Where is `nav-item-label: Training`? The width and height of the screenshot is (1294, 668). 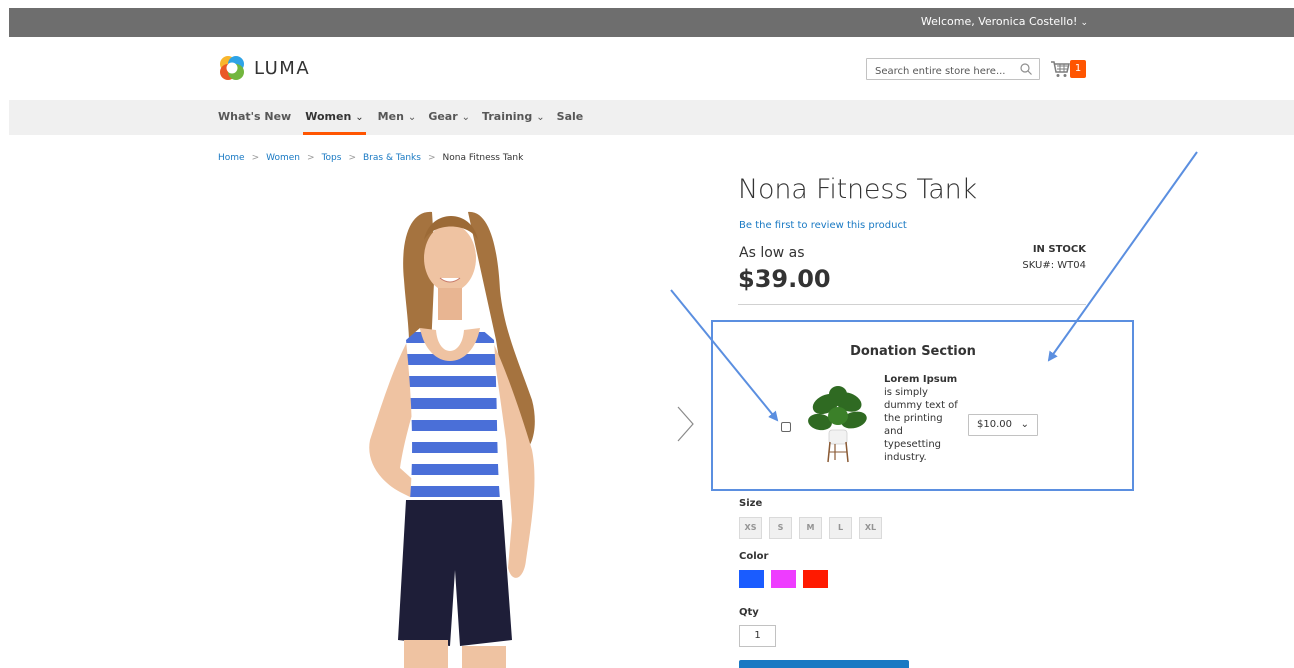 nav-item-label: Training is located at coordinates (507, 116).